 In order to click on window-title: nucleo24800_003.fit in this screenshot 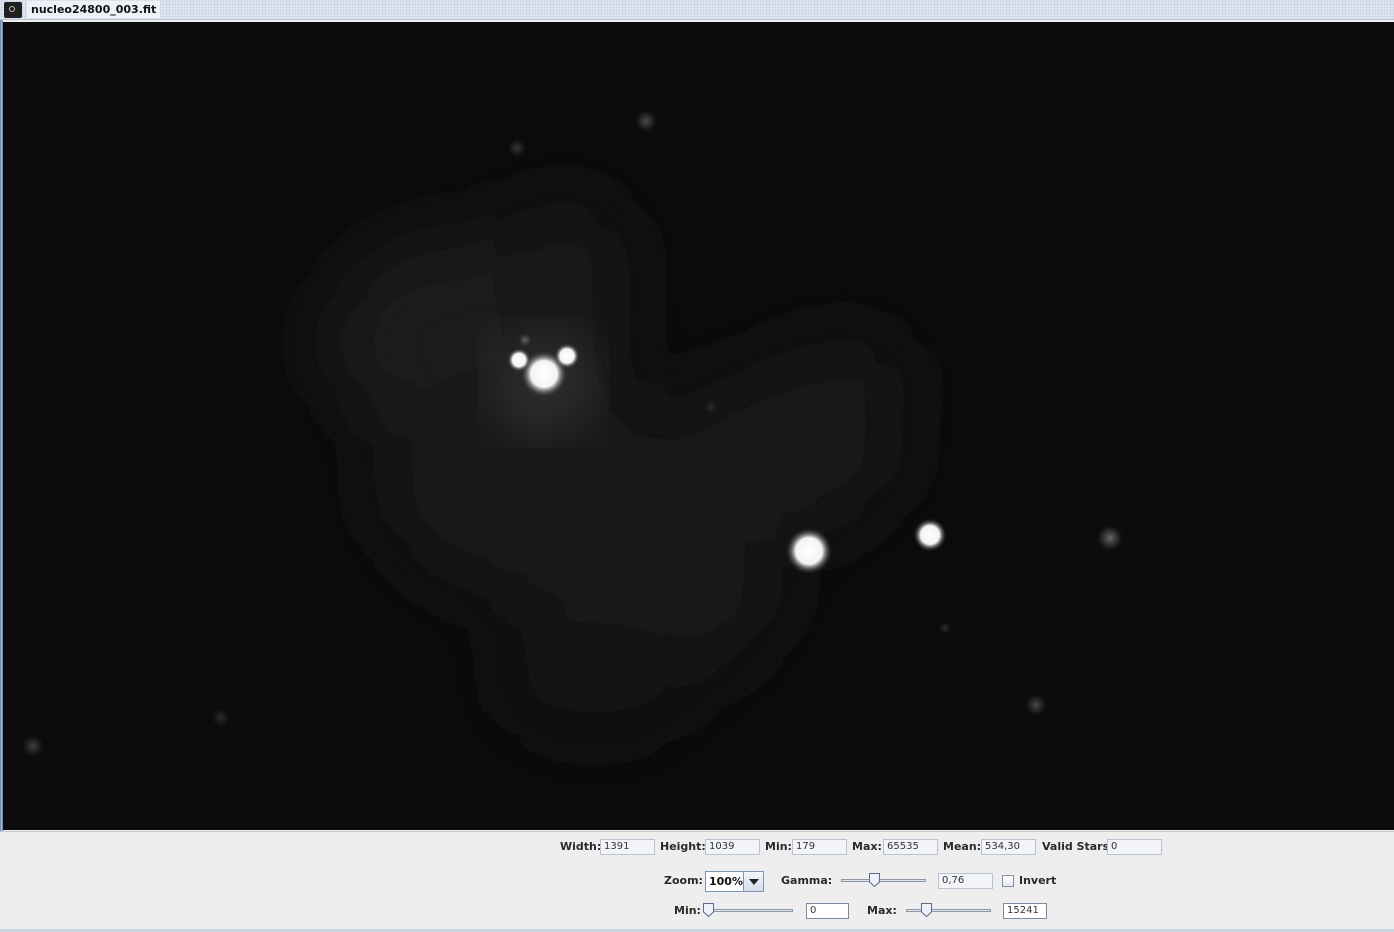, I will do `click(94, 9)`.